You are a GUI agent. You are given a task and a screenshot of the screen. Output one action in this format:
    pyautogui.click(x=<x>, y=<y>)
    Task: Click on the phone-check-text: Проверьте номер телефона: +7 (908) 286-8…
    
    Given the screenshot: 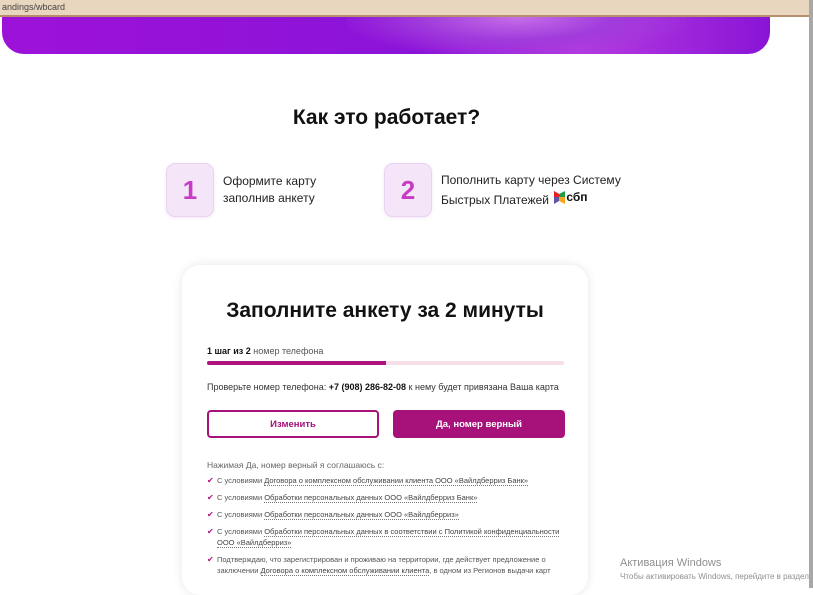 What is the action you would take?
    pyautogui.click(x=383, y=387)
    